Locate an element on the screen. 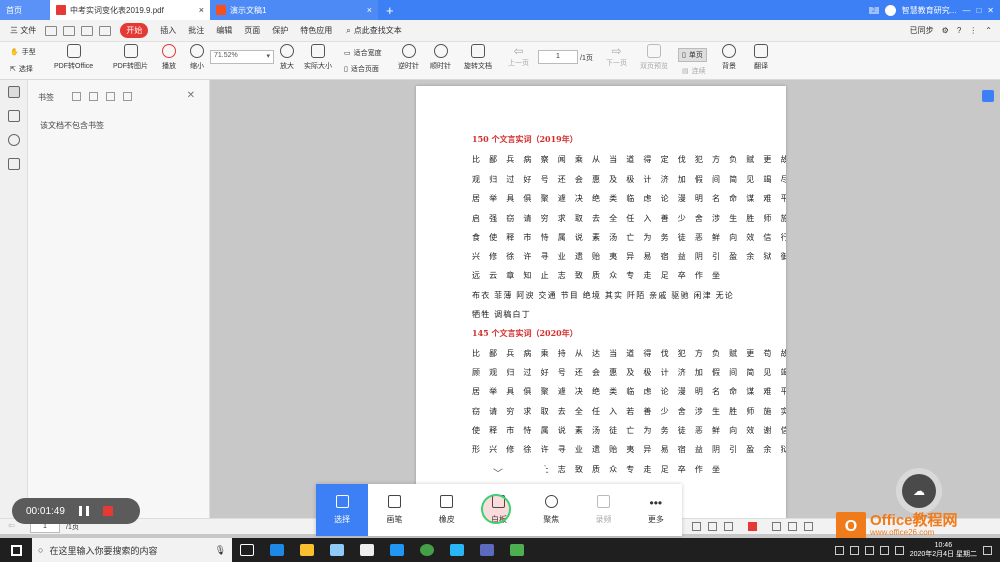 The height and width of the screenshot is (562, 1000). fit-width-button: ▭ 适合宽度 is located at coordinates (363, 53).